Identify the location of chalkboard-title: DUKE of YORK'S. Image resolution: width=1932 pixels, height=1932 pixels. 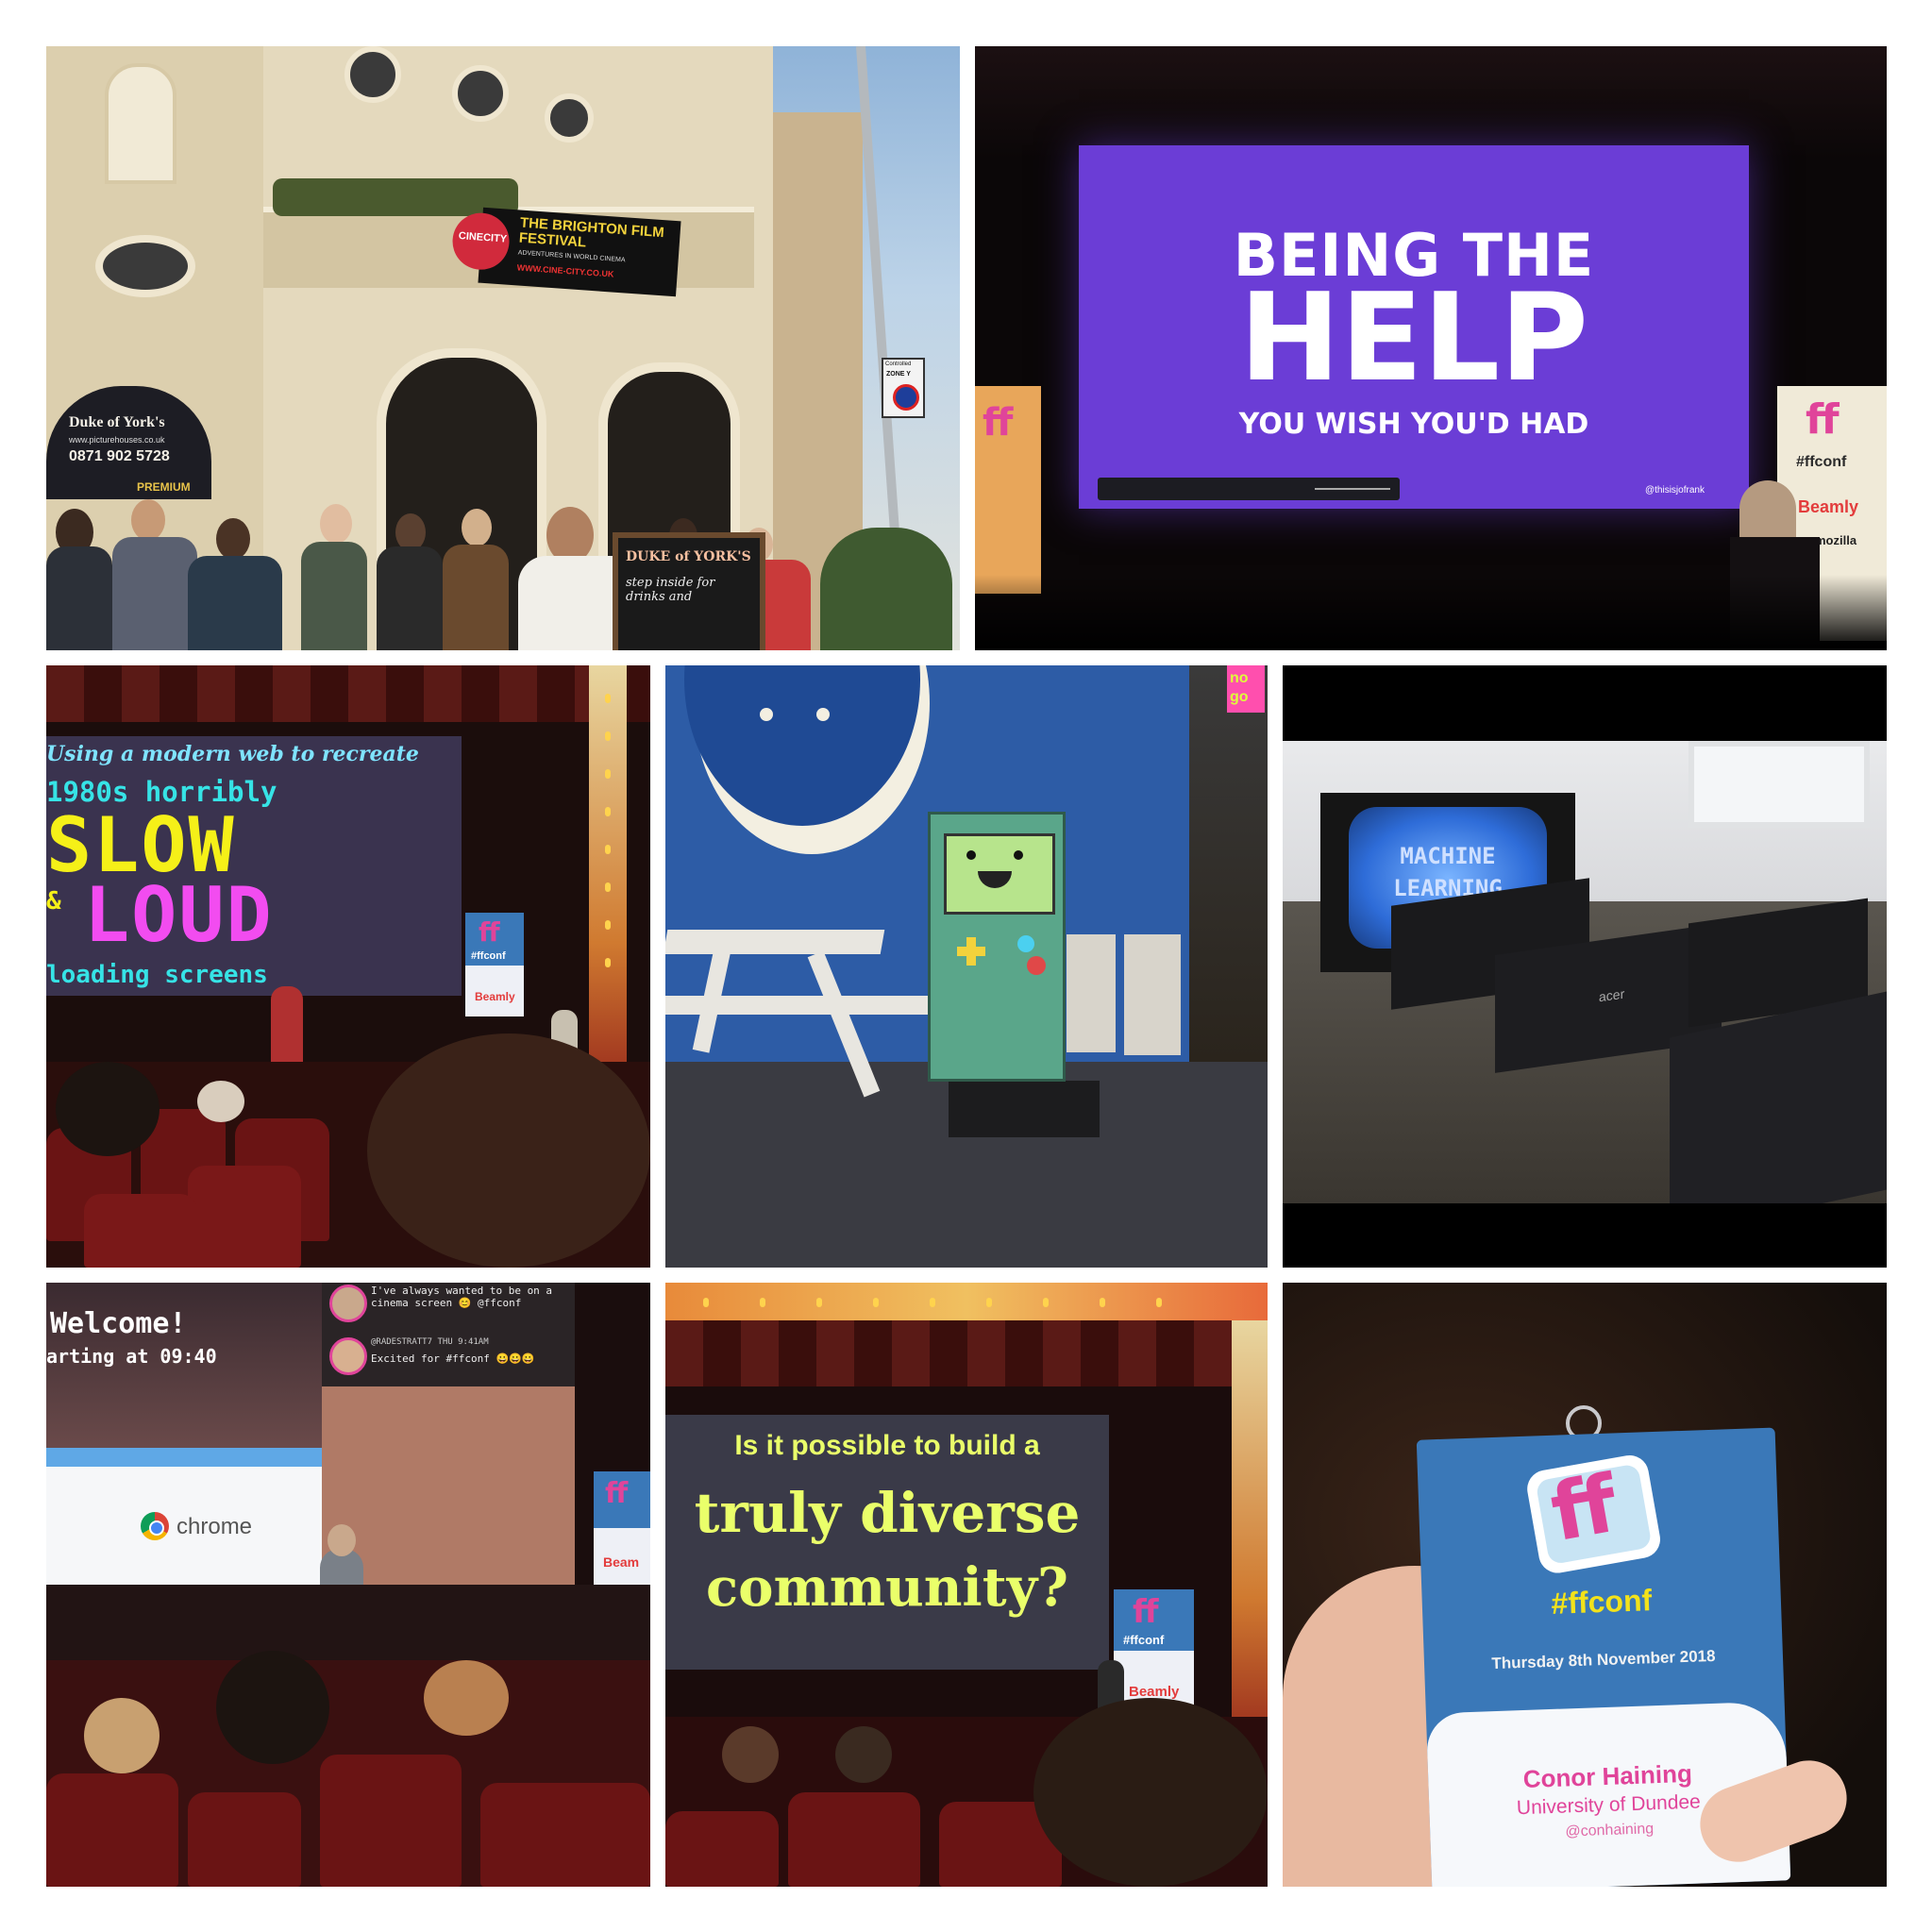
(688, 556).